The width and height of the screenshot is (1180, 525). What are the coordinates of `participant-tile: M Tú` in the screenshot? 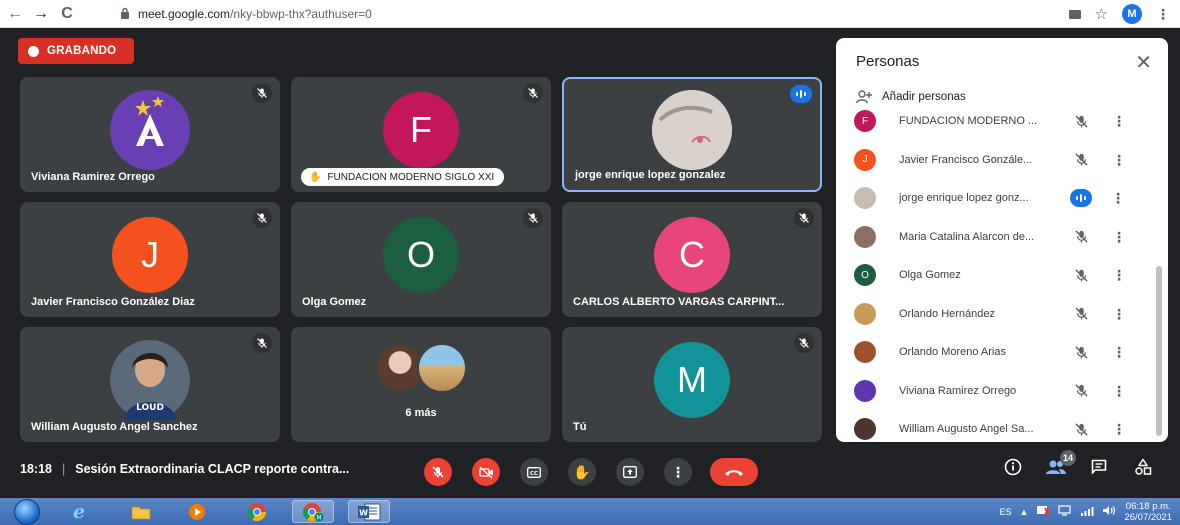 It's located at (692, 384).